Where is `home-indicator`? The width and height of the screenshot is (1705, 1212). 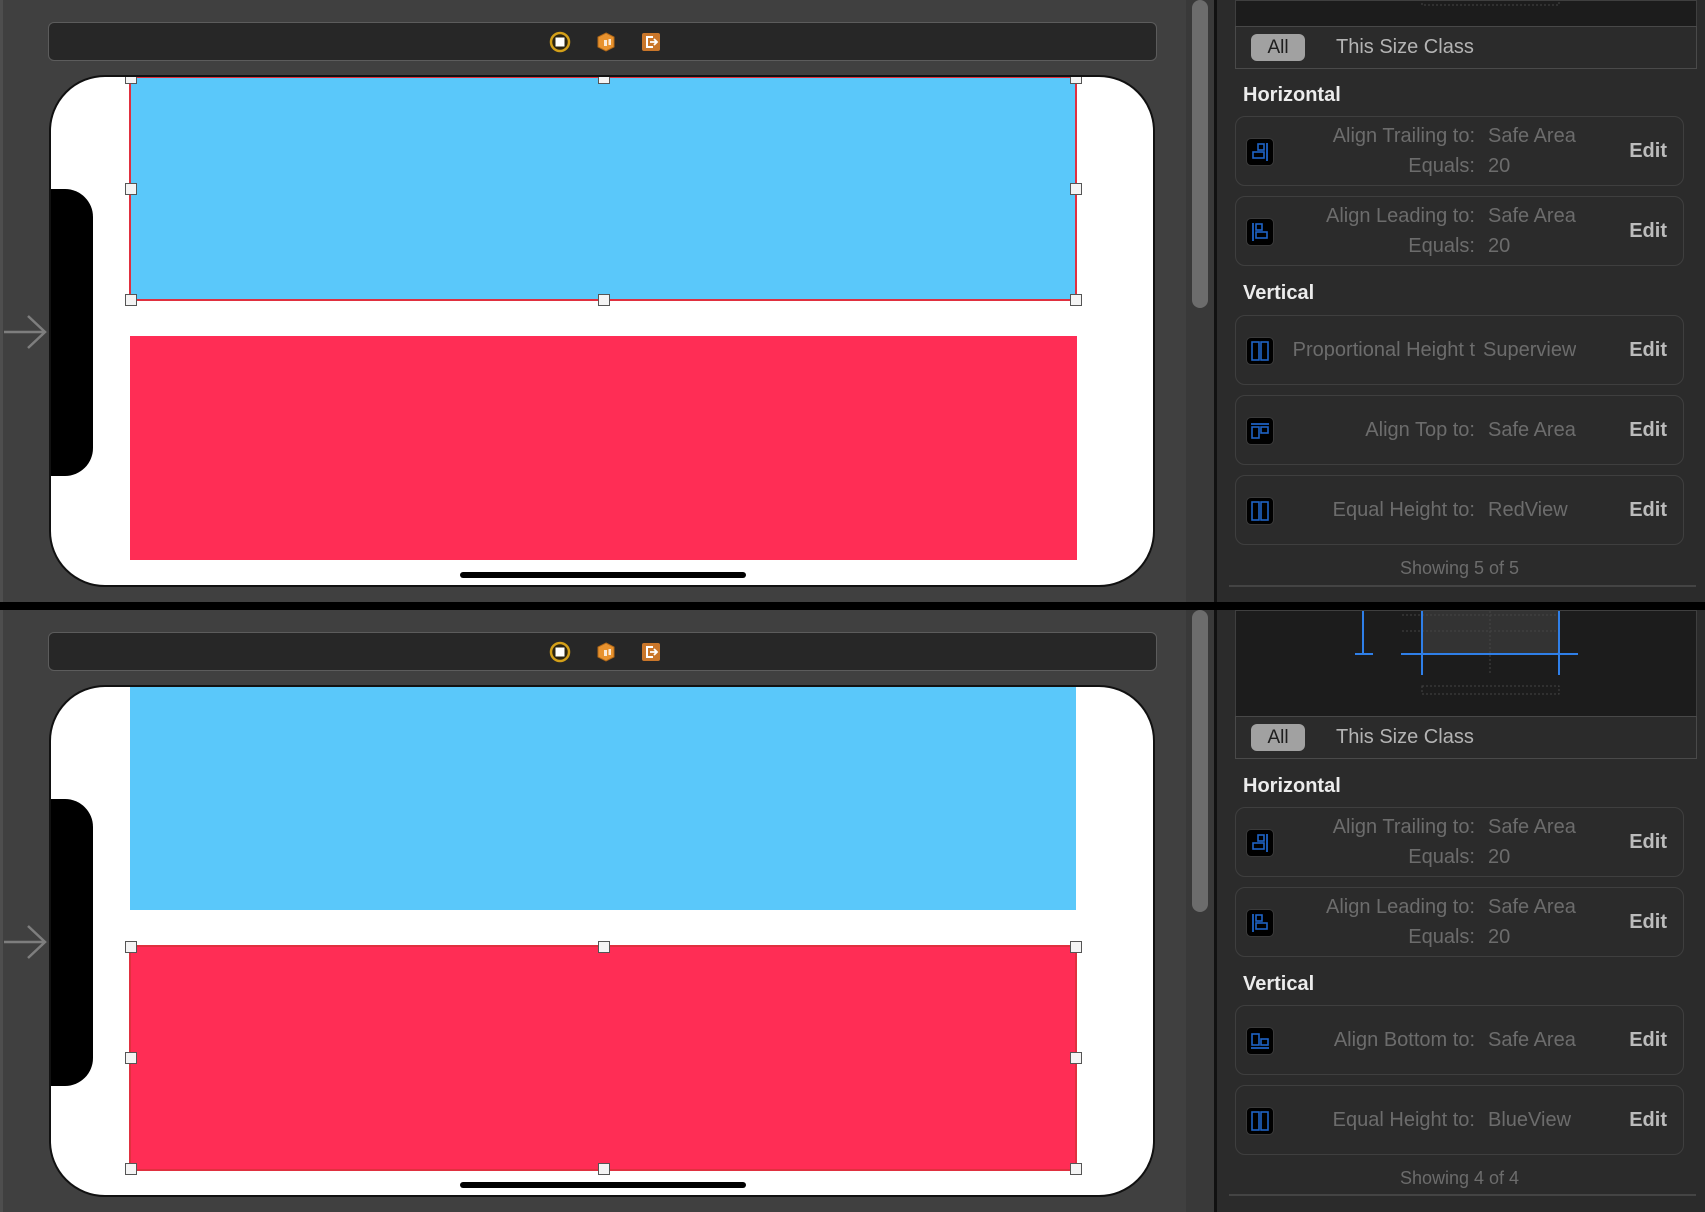 home-indicator is located at coordinates (603, 575).